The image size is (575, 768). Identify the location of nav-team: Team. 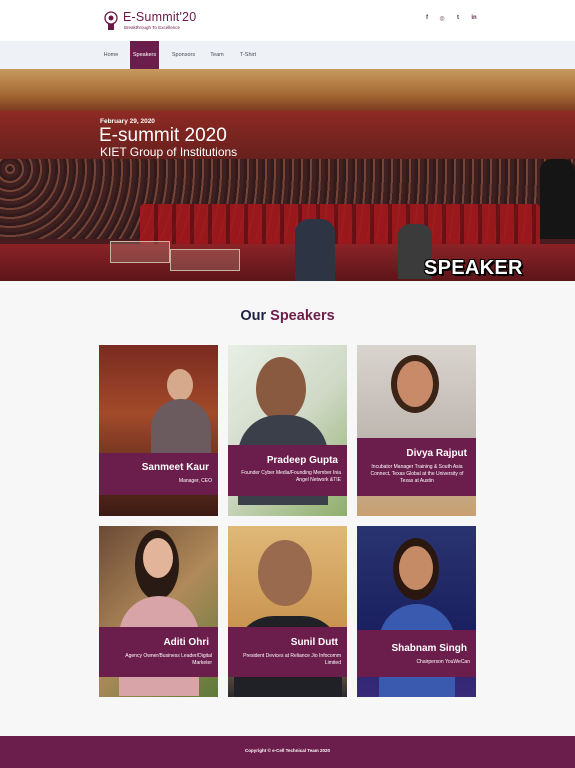
(217, 55).